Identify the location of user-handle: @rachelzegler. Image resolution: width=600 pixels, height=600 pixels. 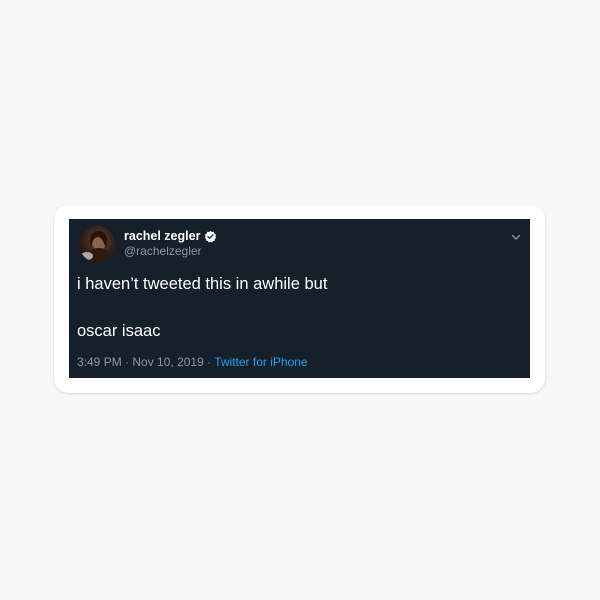
(163, 251).